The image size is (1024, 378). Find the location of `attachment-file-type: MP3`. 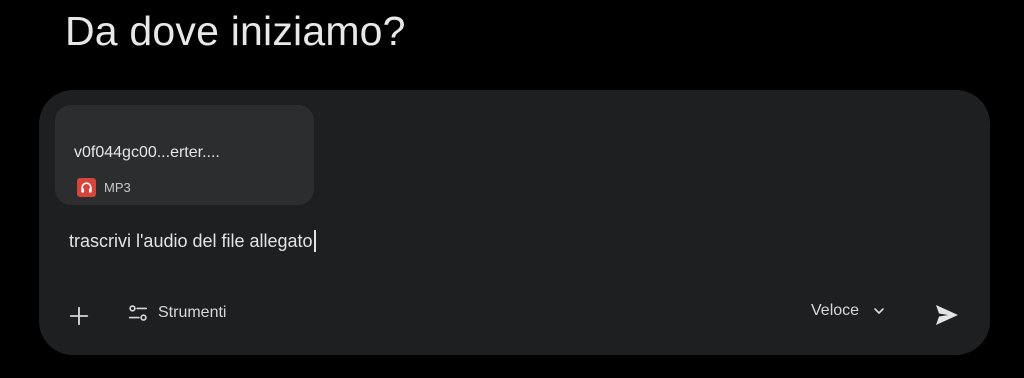

attachment-file-type: MP3 is located at coordinates (117, 187).